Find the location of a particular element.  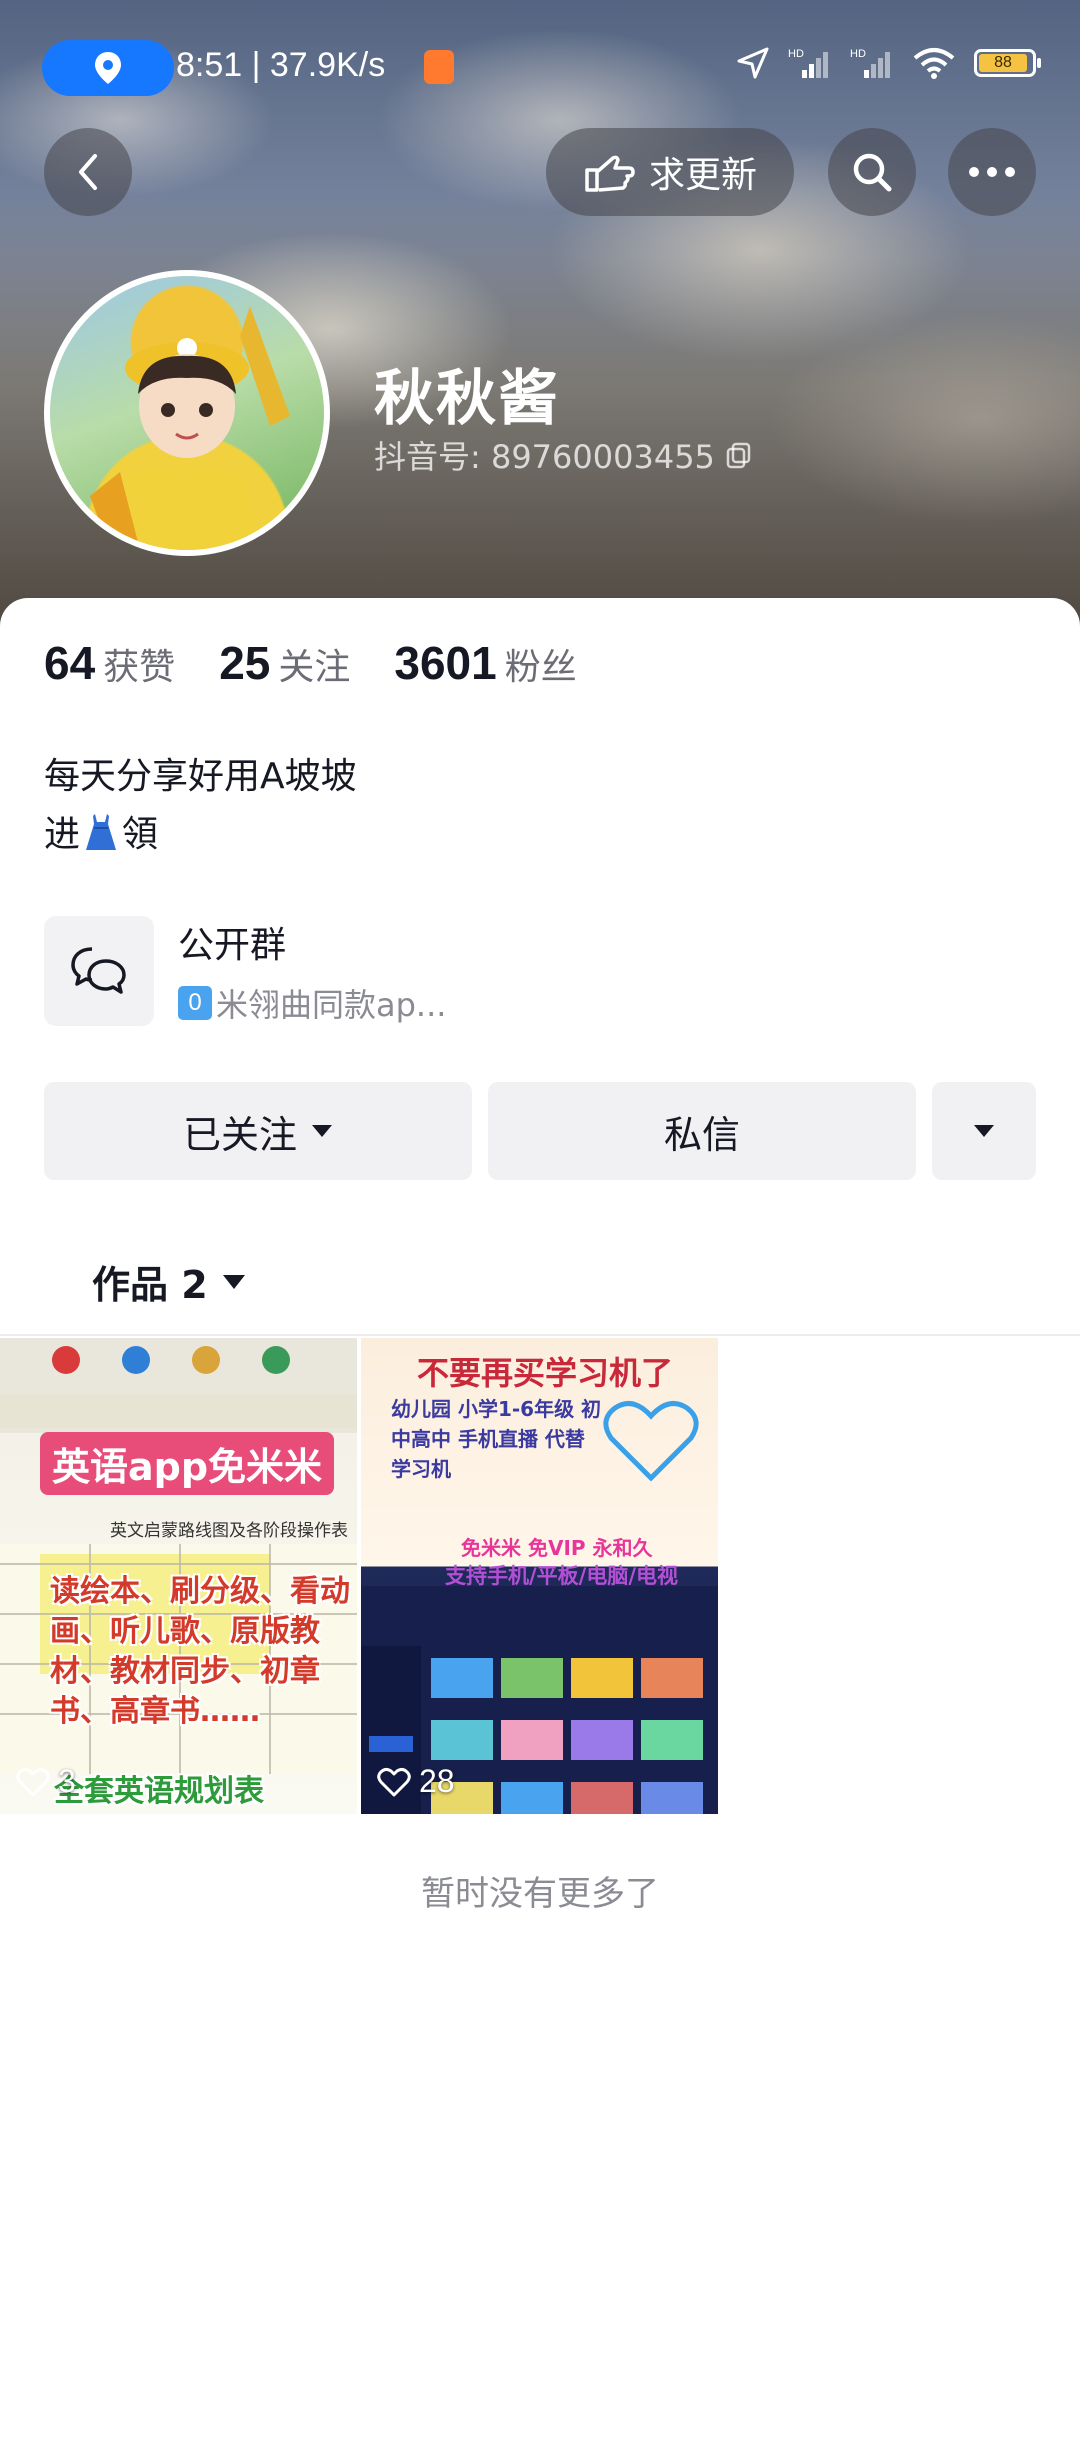

video-1-title: 英语app免米米 is located at coordinates (187, 1463).